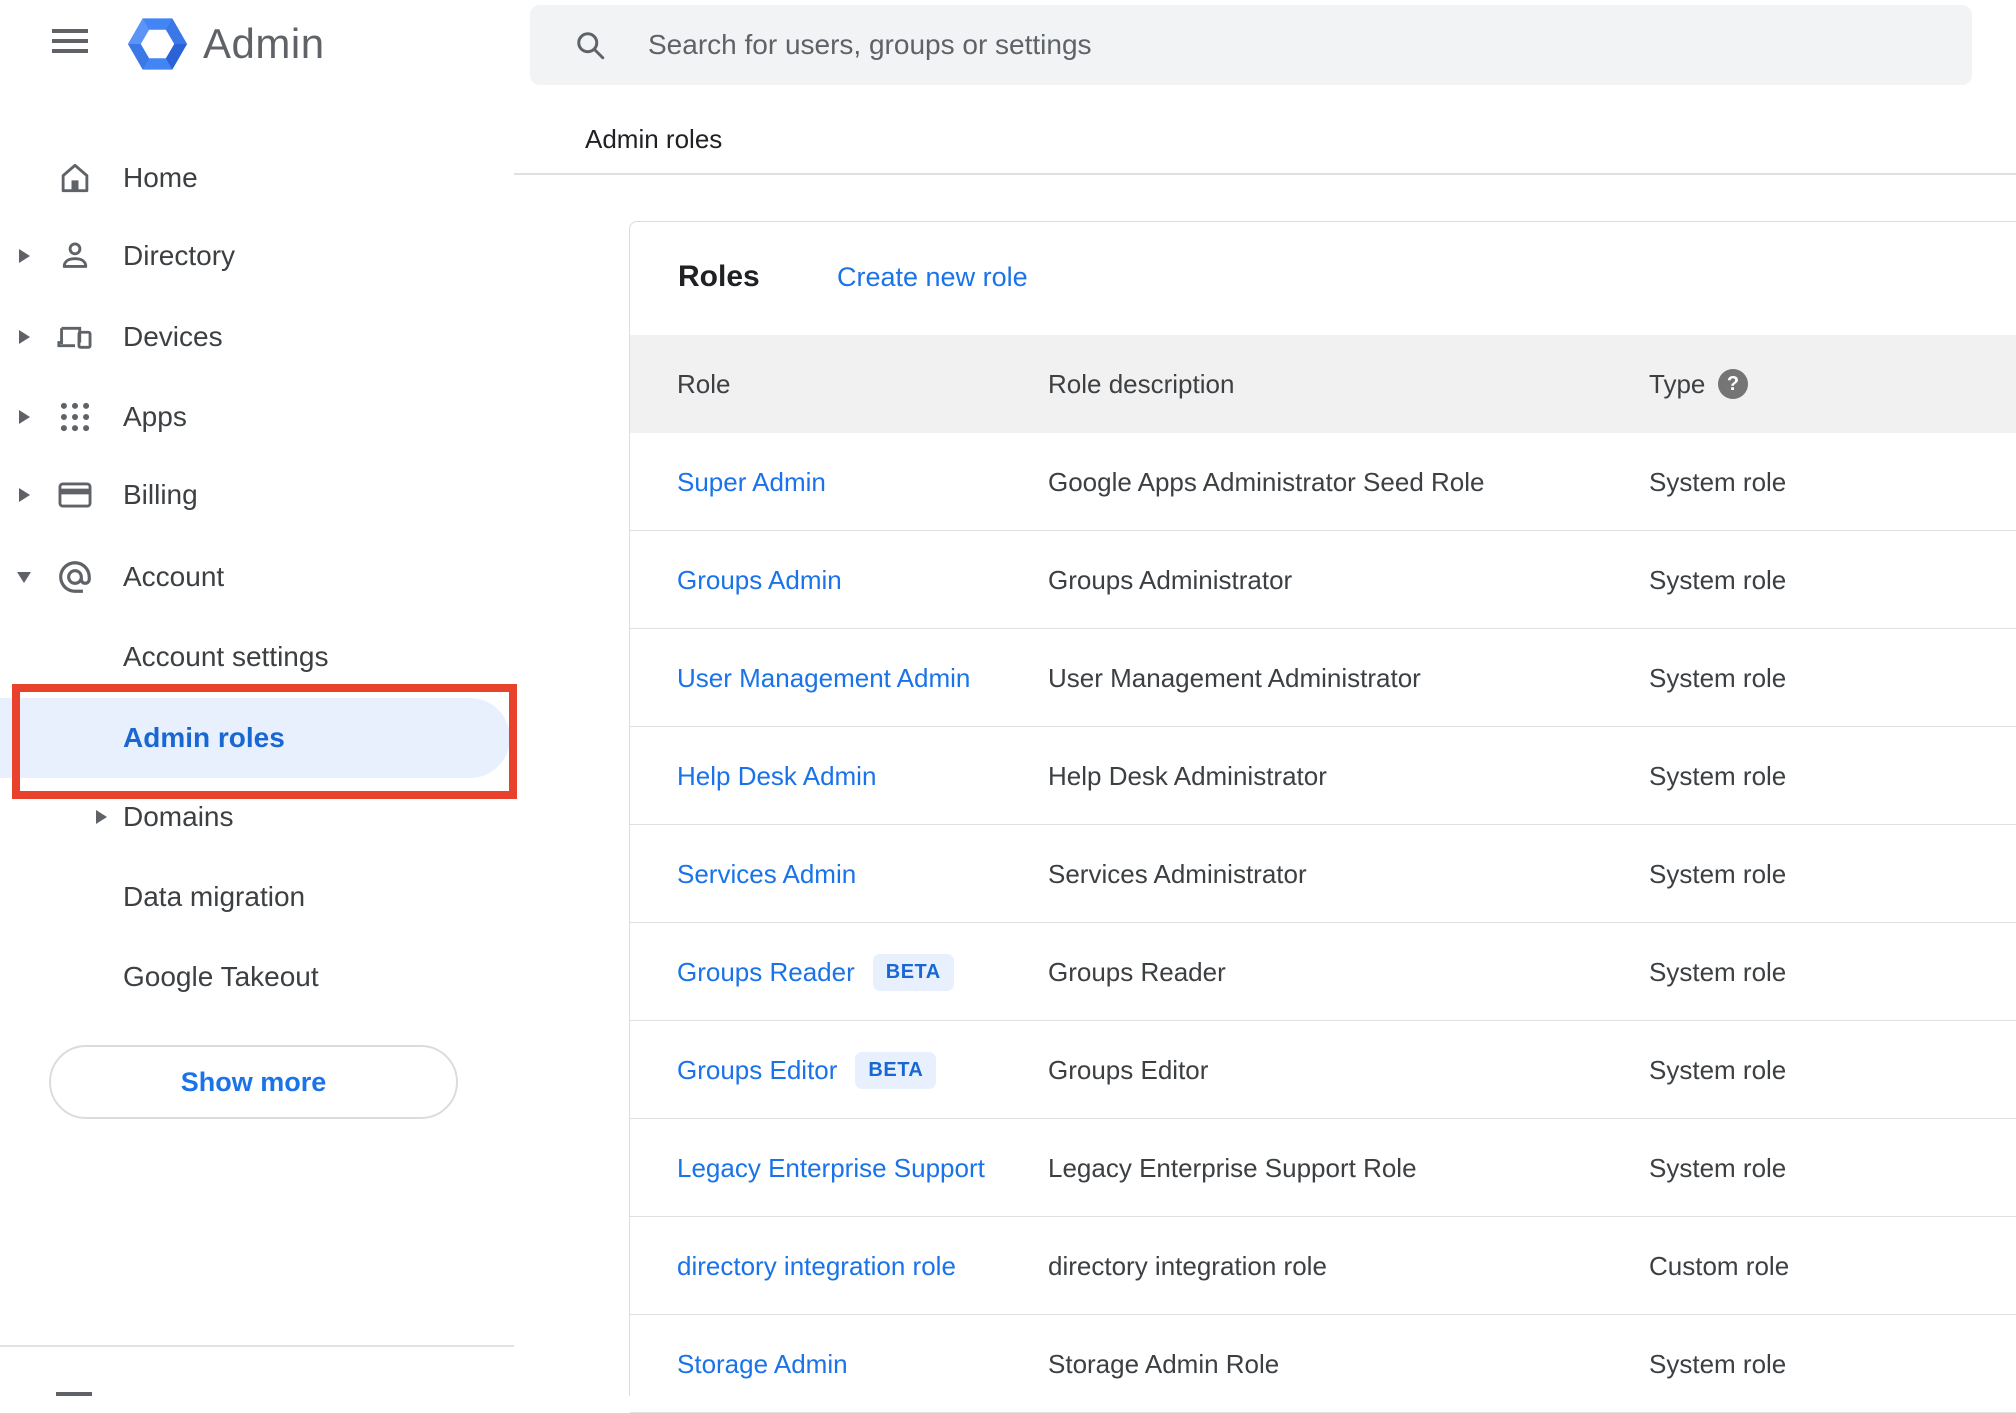  What do you see at coordinates (75, 577) in the screenshot?
I see `at-icon` at bounding box center [75, 577].